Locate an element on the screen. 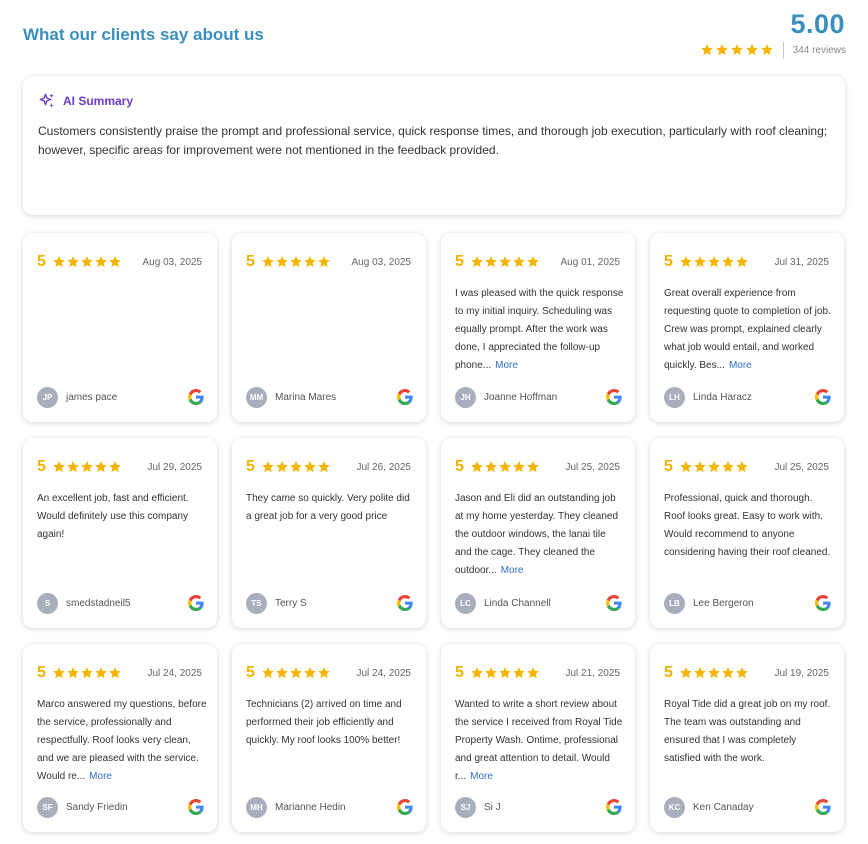 Image resolution: width=868 pixels, height=844 pixels. author-name: Ken Canaday is located at coordinates (723, 807).